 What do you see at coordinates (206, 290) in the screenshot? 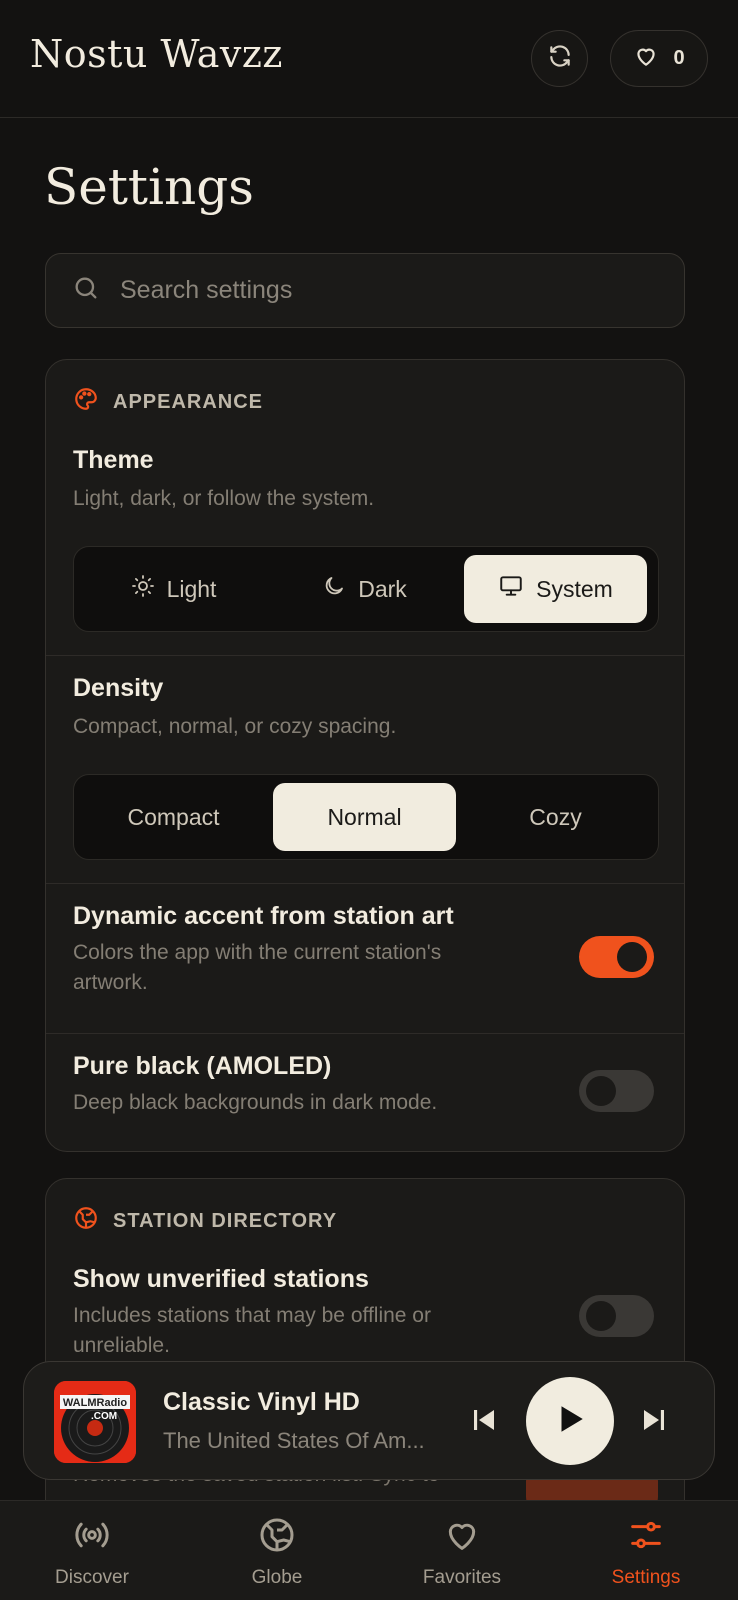
I see `search-placeholder: Search settings` at bounding box center [206, 290].